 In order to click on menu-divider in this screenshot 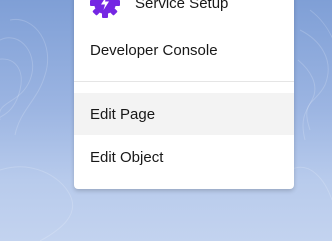, I will do `click(184, 81)`.